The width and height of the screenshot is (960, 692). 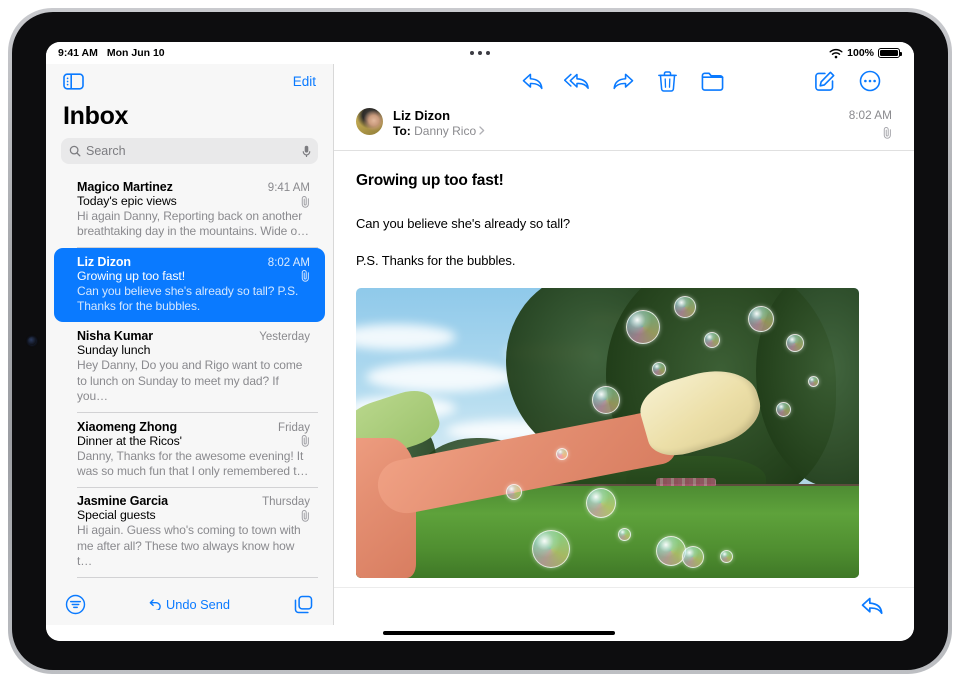 What do you see at coordinates (402, 131) in the screenshot?
I see `to-label: To:` at bounding box center [402, 131].